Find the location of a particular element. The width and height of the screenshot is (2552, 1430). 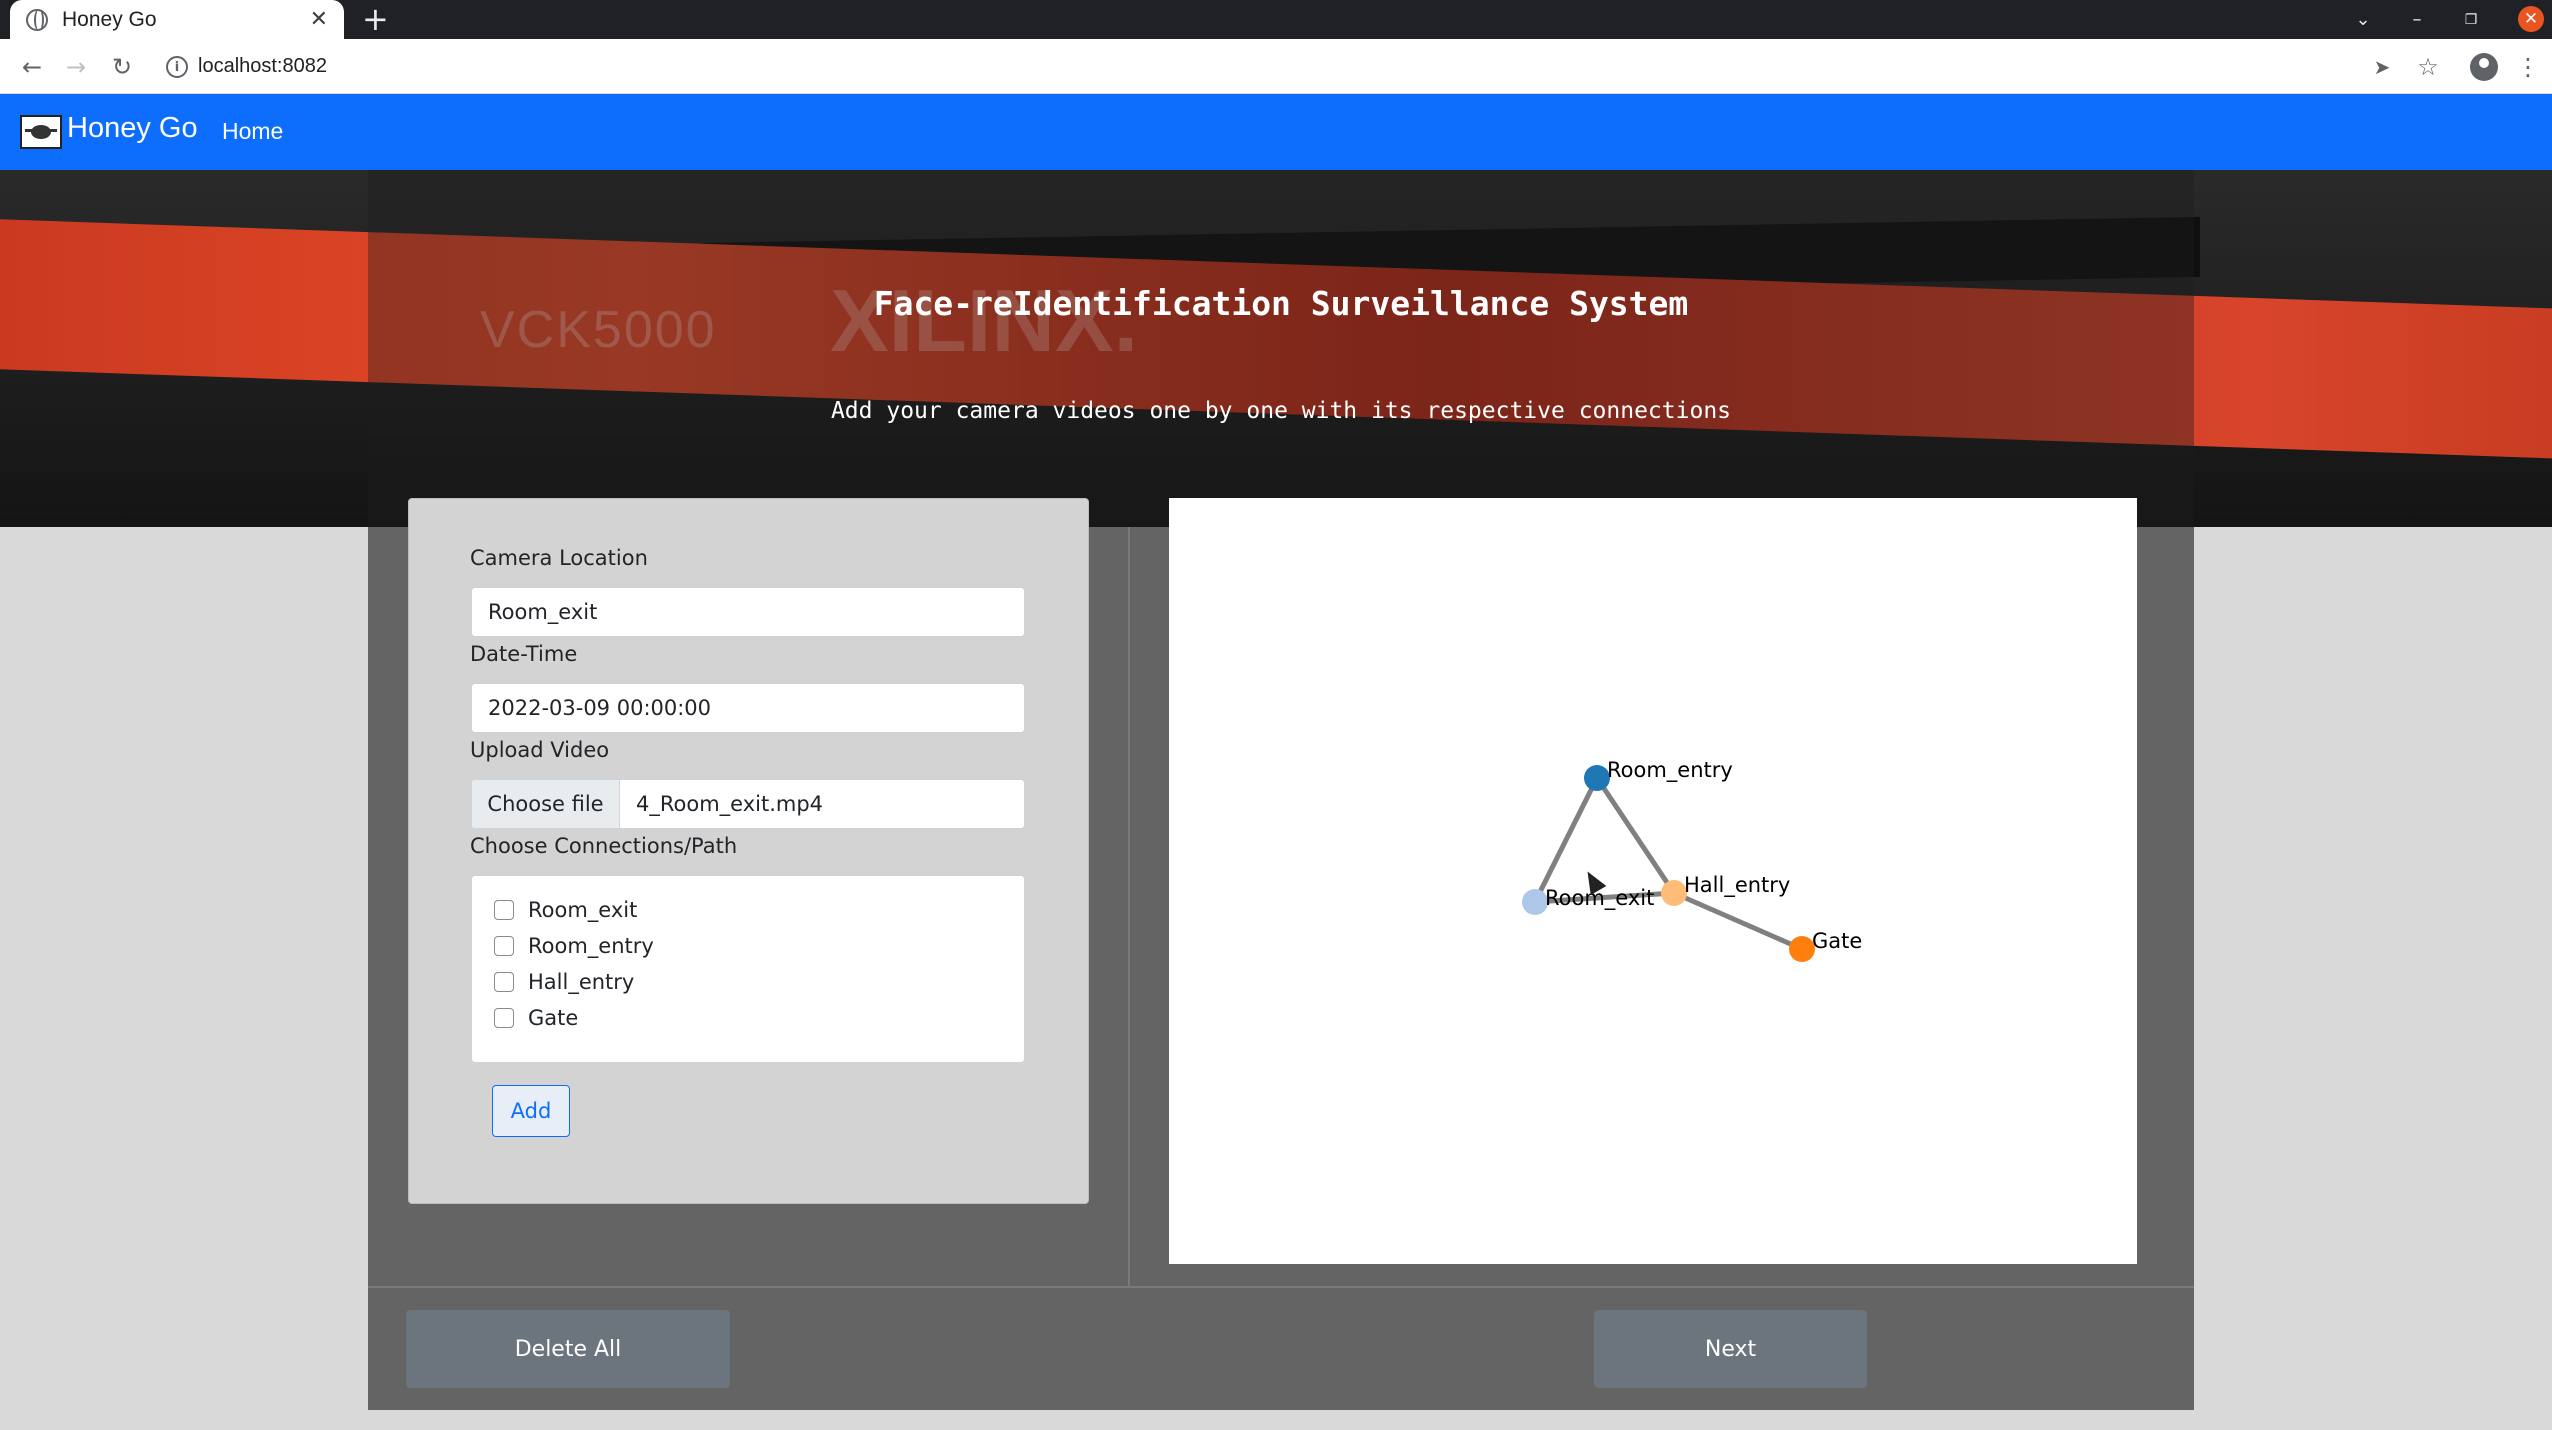

site-info-icon: i is located at coordinates (177, 67).